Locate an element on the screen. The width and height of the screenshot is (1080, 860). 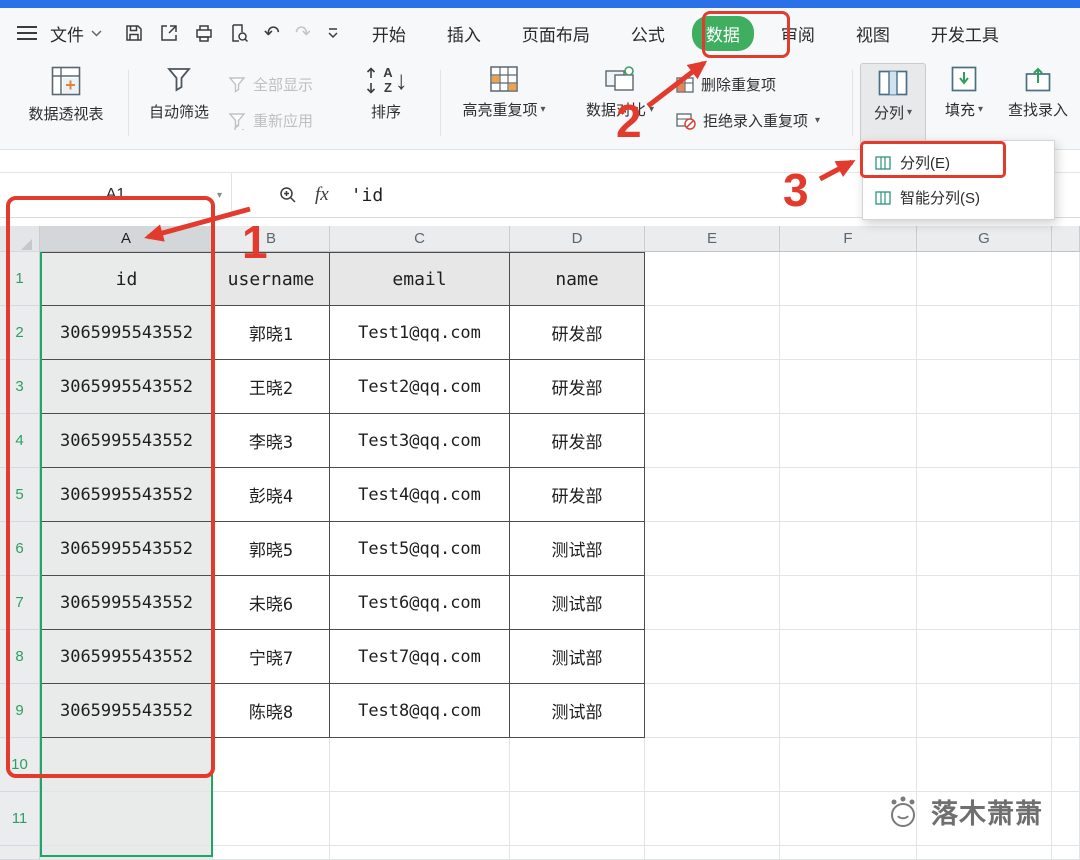
cell-B6: 郭晓5 is located at coordinates (271, 549).